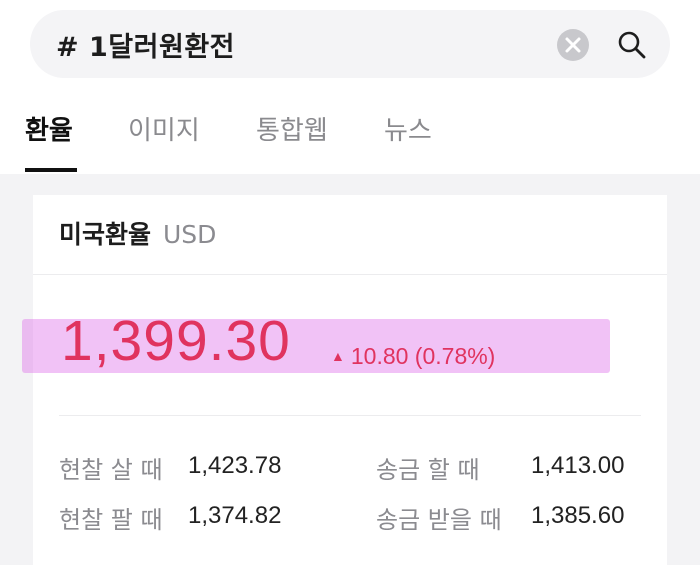 This screenshot has height=565, width=700. What do you see at coordinates (189, 234) in the screenshot?
I see `currency-code: USD` at bounding box center [189, 234].